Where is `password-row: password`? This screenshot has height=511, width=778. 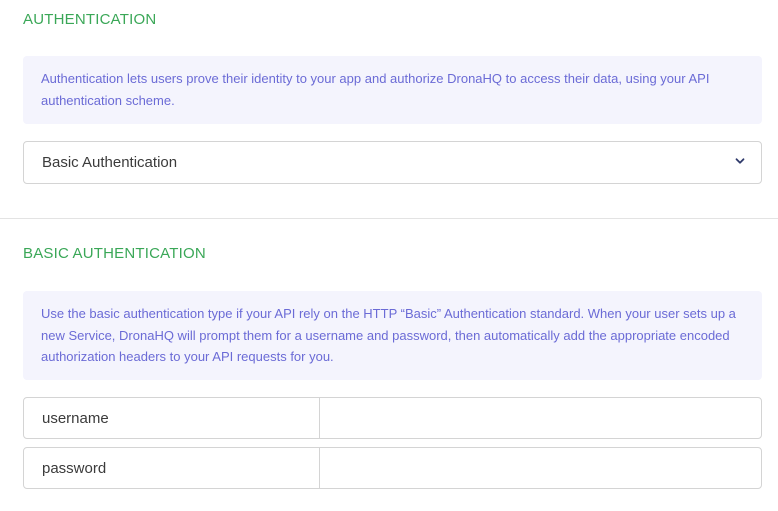 password-row: password is located at coordinates (392, 468).